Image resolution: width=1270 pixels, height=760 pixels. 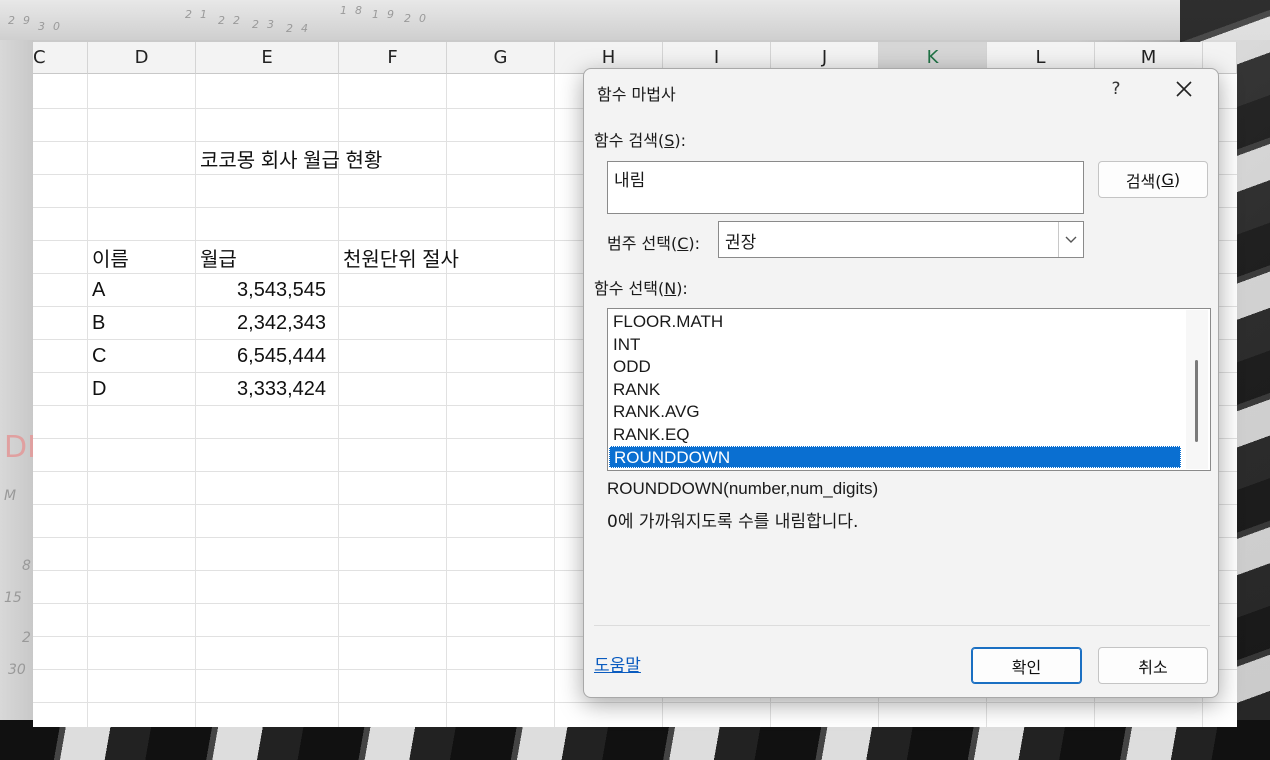 What do you see at coordinates (895, 457) in the screenshot?
I see `function-list-item-selected: ROUNDDOWN` at bounding box center [895, 457].